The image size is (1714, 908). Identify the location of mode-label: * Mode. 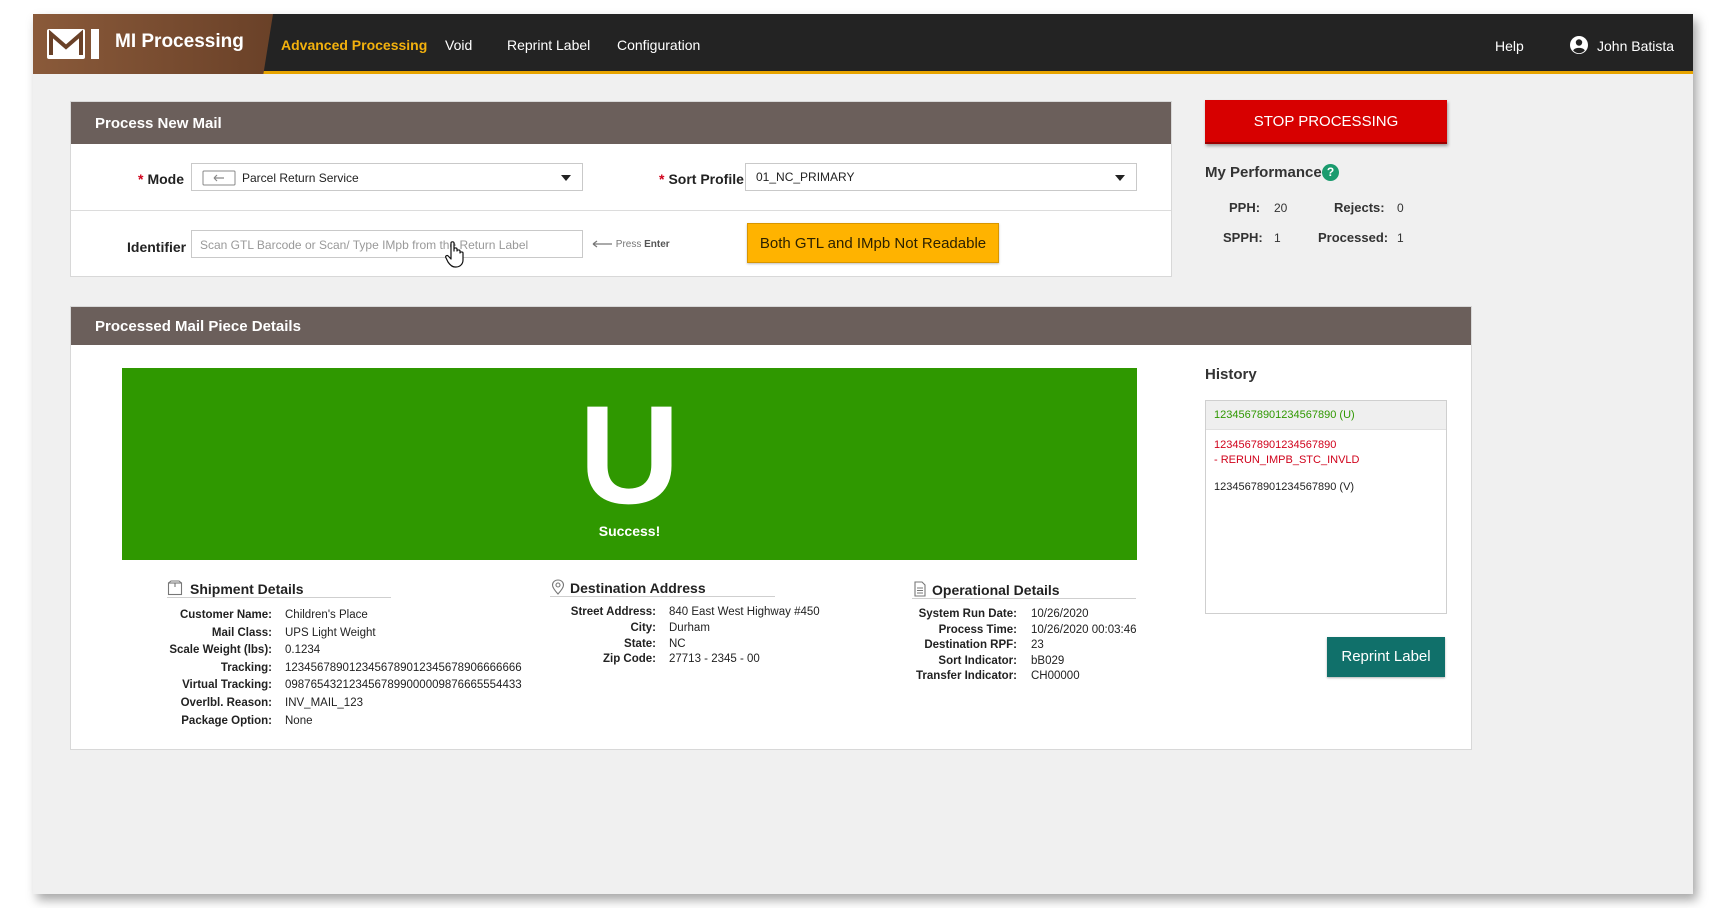
(161, 179).